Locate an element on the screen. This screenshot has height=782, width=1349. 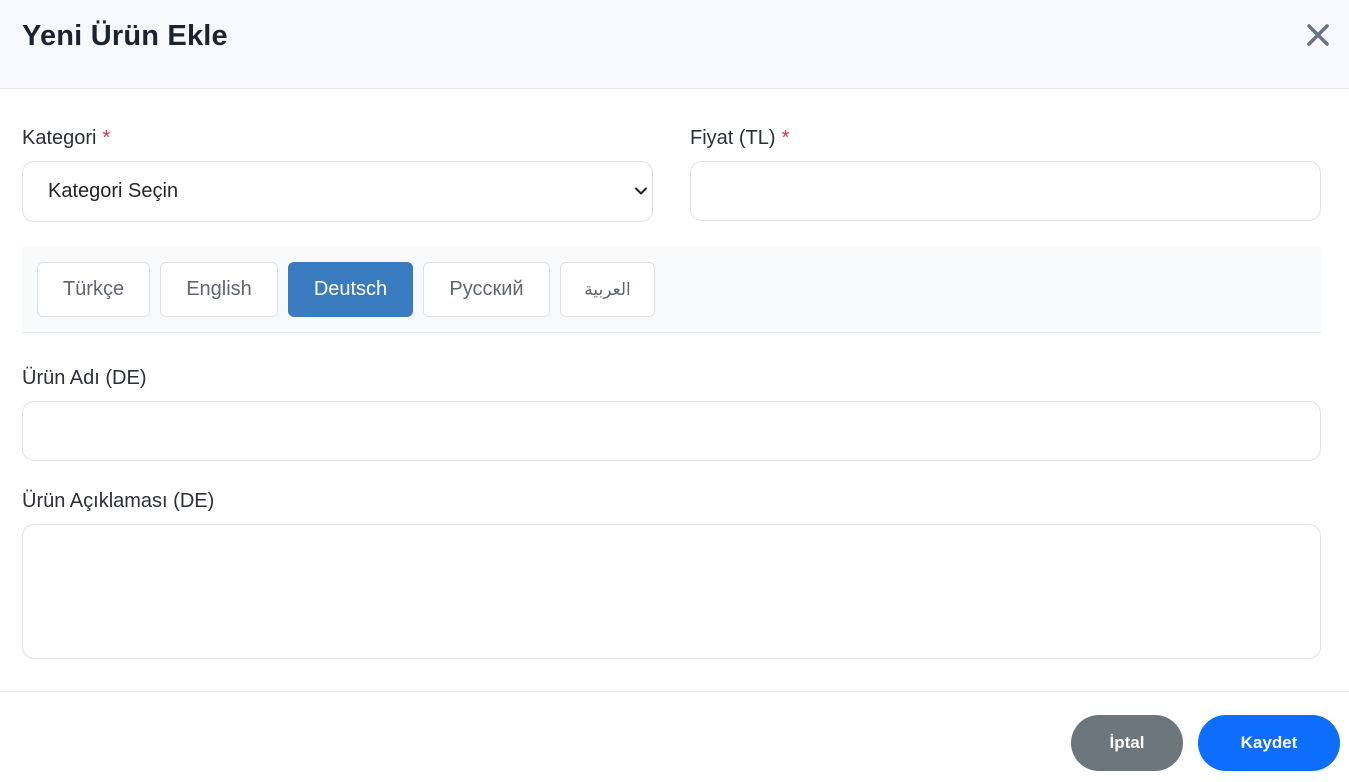
price-label-text: Fiyat (TL) is located at coordinates (733, 138).